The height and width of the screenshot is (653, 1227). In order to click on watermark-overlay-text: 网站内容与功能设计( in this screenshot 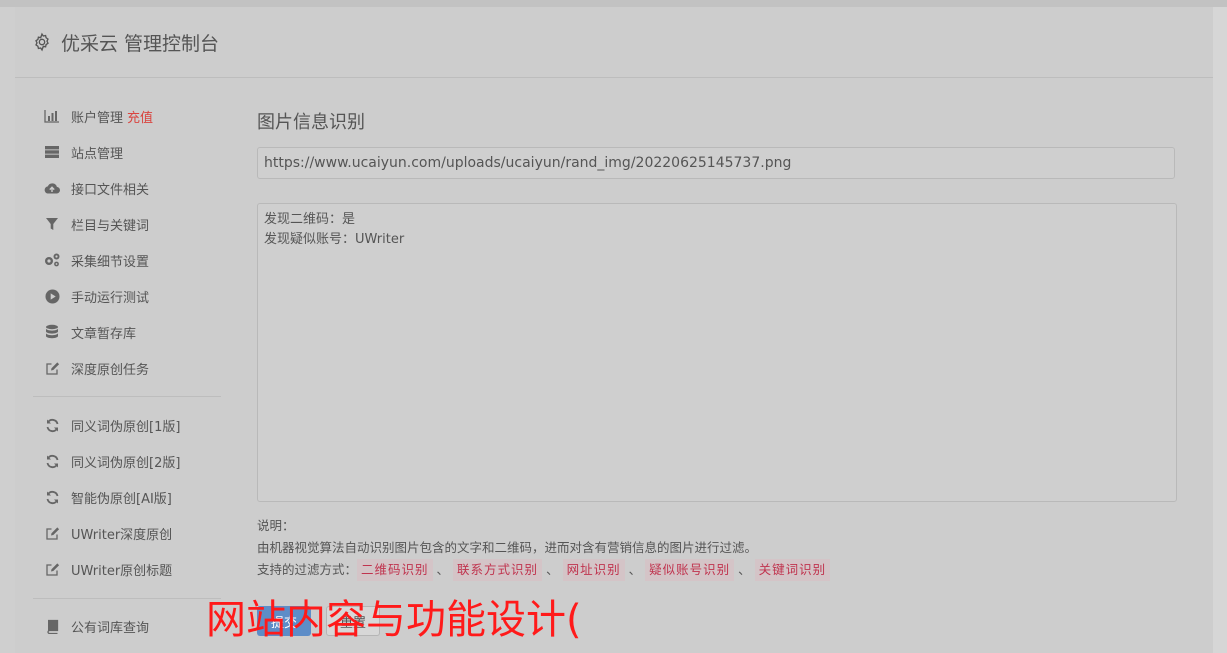, I will do `click(394, 620)`.